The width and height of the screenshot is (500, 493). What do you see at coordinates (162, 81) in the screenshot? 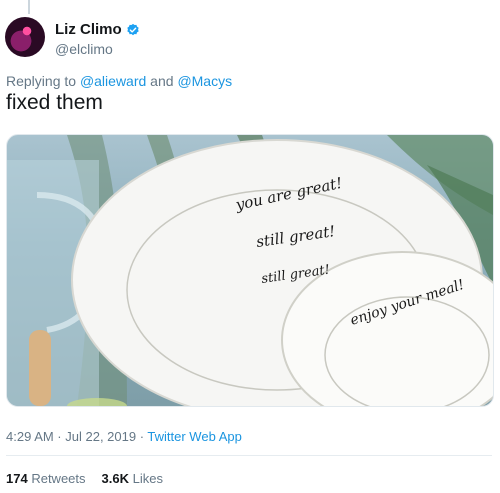
I see `replying-and: and` at bounding box center [162, 81].